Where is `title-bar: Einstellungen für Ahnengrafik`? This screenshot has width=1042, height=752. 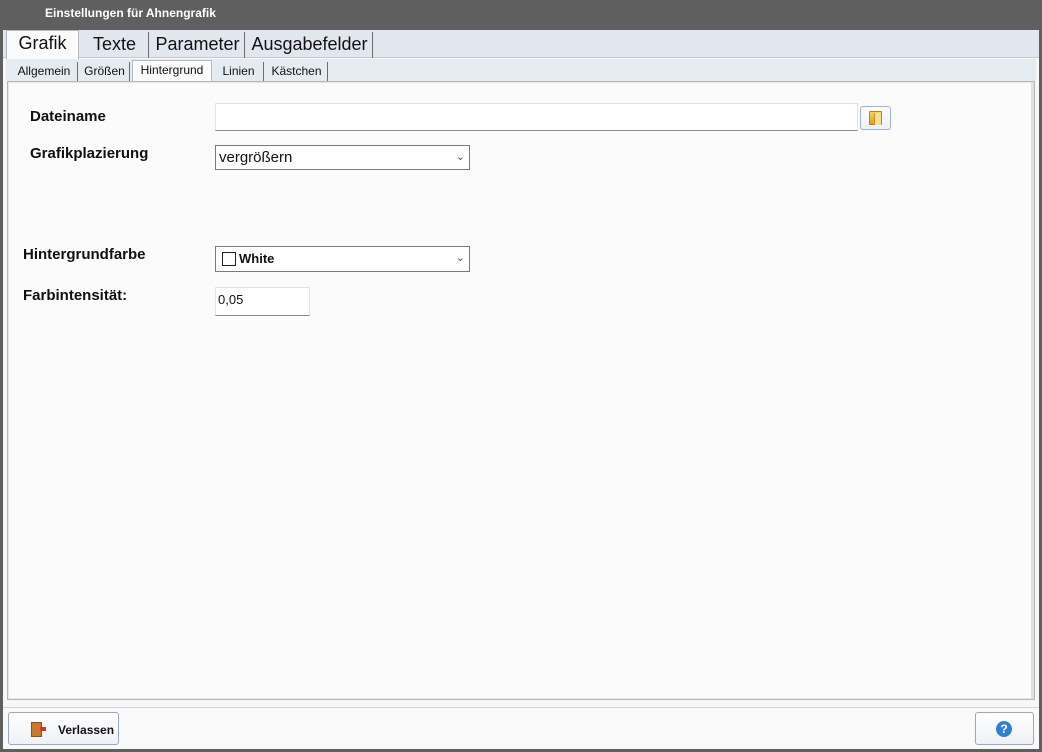 title-bar: Einstellungen für Ahnengrafik is located at coordinates (521, 15).